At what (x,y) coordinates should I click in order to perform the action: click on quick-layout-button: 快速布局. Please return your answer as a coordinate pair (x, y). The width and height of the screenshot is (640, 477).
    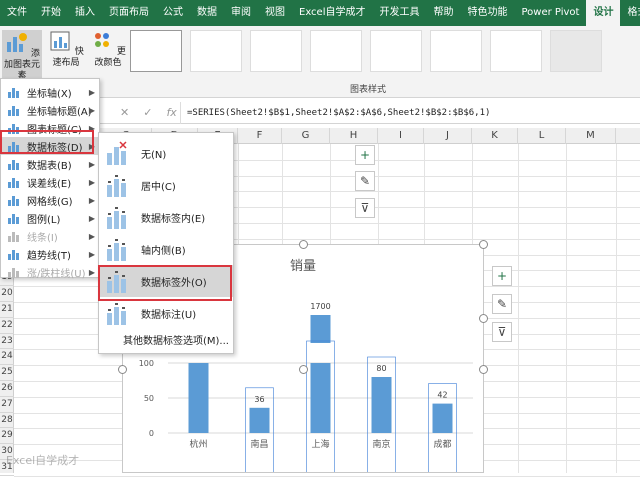
    Looking at the image, I should click on (66, 49).